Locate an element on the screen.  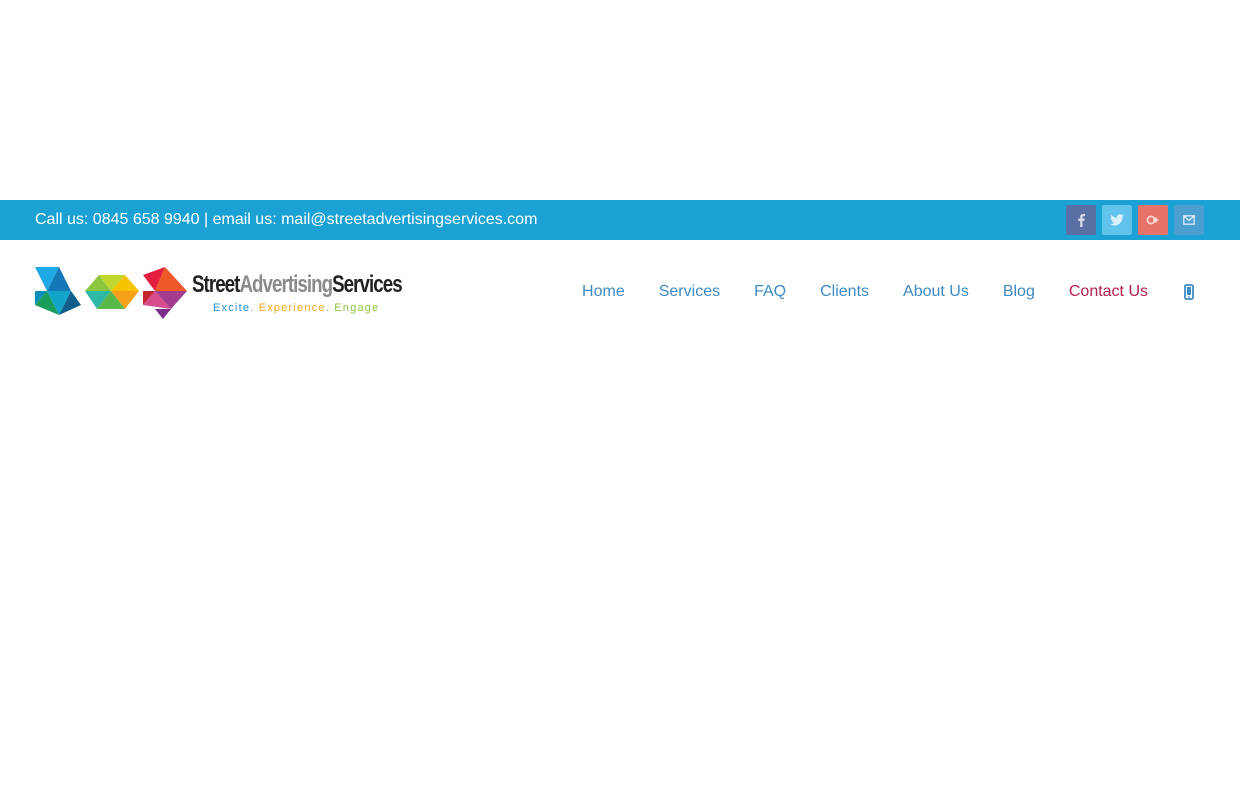
nav-item-blog: Blog is located at coordinates (1019, 292).